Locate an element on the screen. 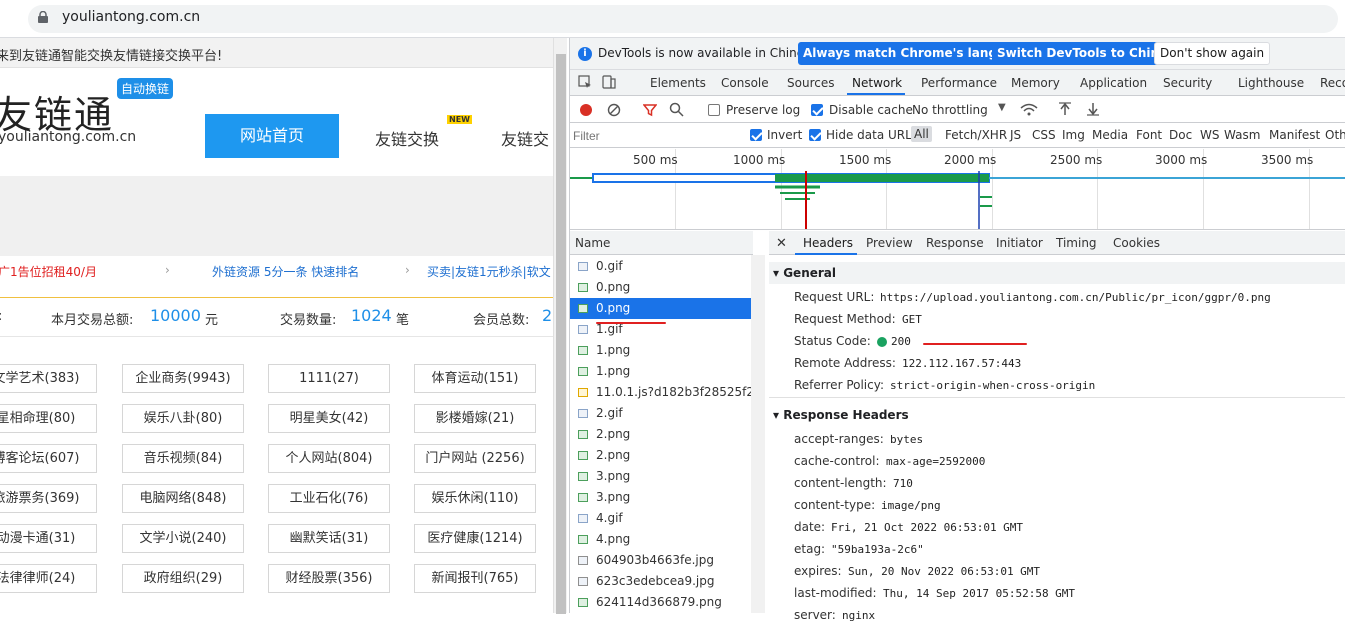  ticker-item-1: 广1告位招租40/月 is located at coordinates (48, 271).